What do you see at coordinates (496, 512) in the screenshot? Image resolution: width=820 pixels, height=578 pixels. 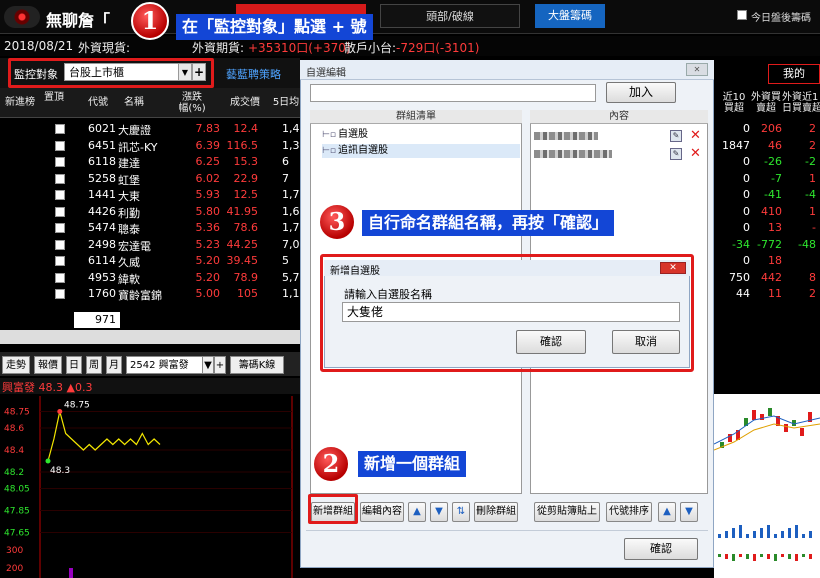 I see `delete-group-button: 刪除群組` at bounding box center [496, 512].